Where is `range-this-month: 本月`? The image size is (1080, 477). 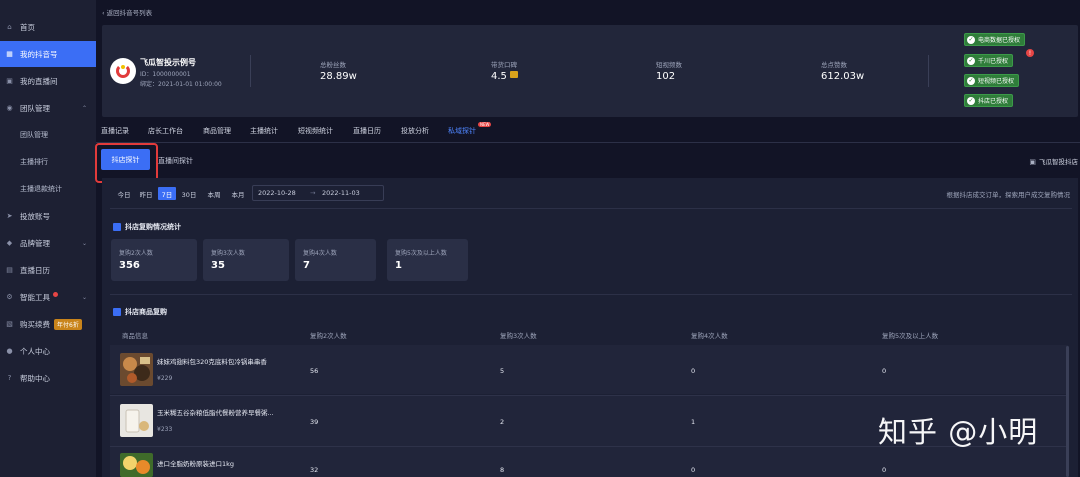
range-this-month: 本月 is located at coordinates (238, 193).